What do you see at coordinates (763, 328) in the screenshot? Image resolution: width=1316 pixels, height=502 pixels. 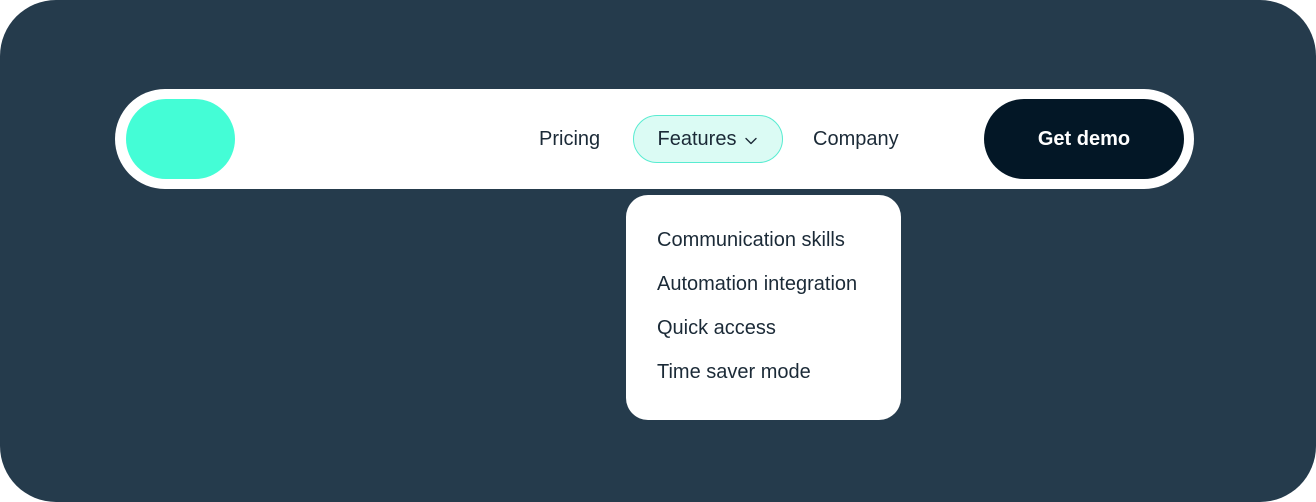 I see `dropdown-item-quick-access: Quick access` at bounding box center [763, 328].